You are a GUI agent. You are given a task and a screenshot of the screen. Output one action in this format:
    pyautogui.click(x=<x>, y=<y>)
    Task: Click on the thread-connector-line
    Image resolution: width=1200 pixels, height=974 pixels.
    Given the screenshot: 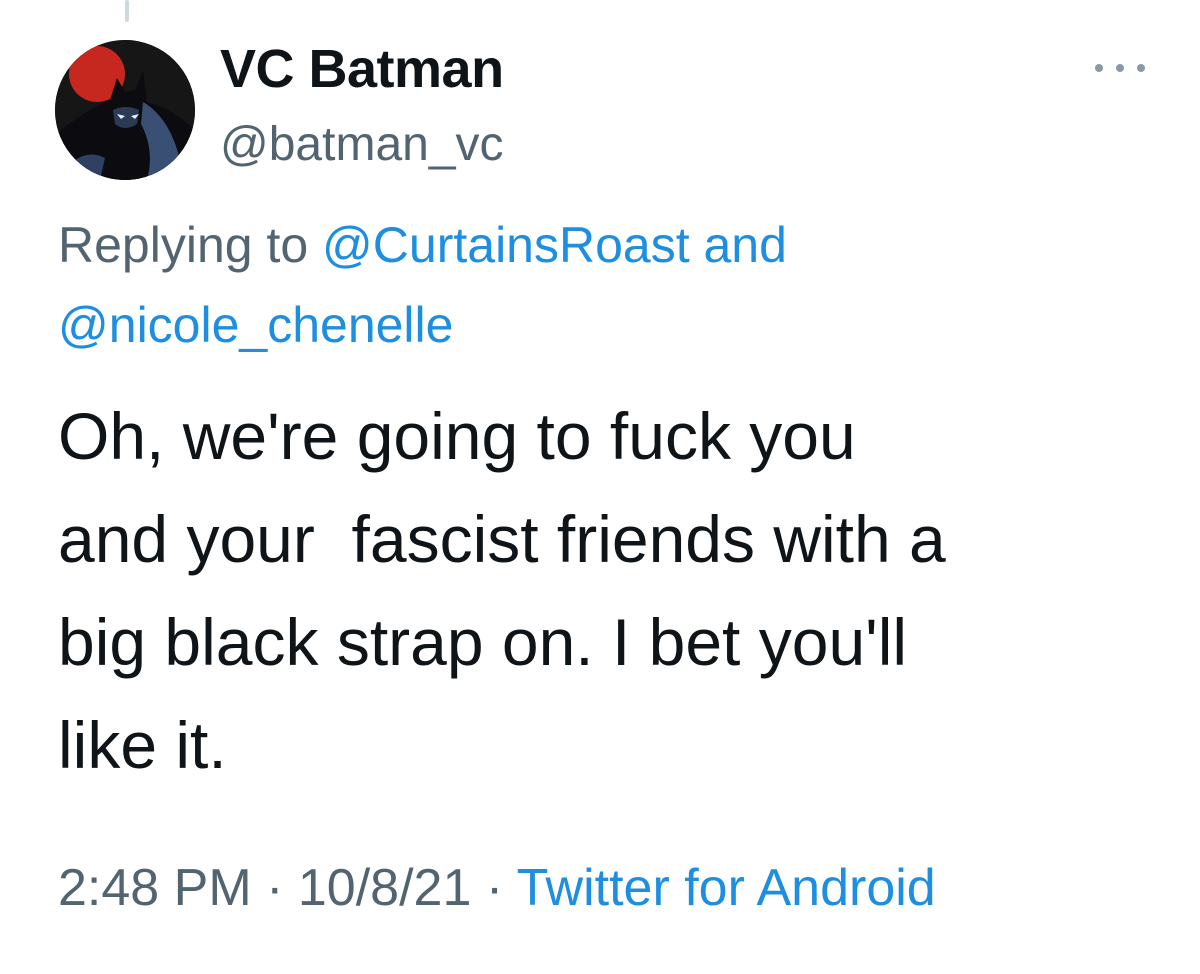 What is the action you would take?
    pyautogui.click(x=127, y=11)
    